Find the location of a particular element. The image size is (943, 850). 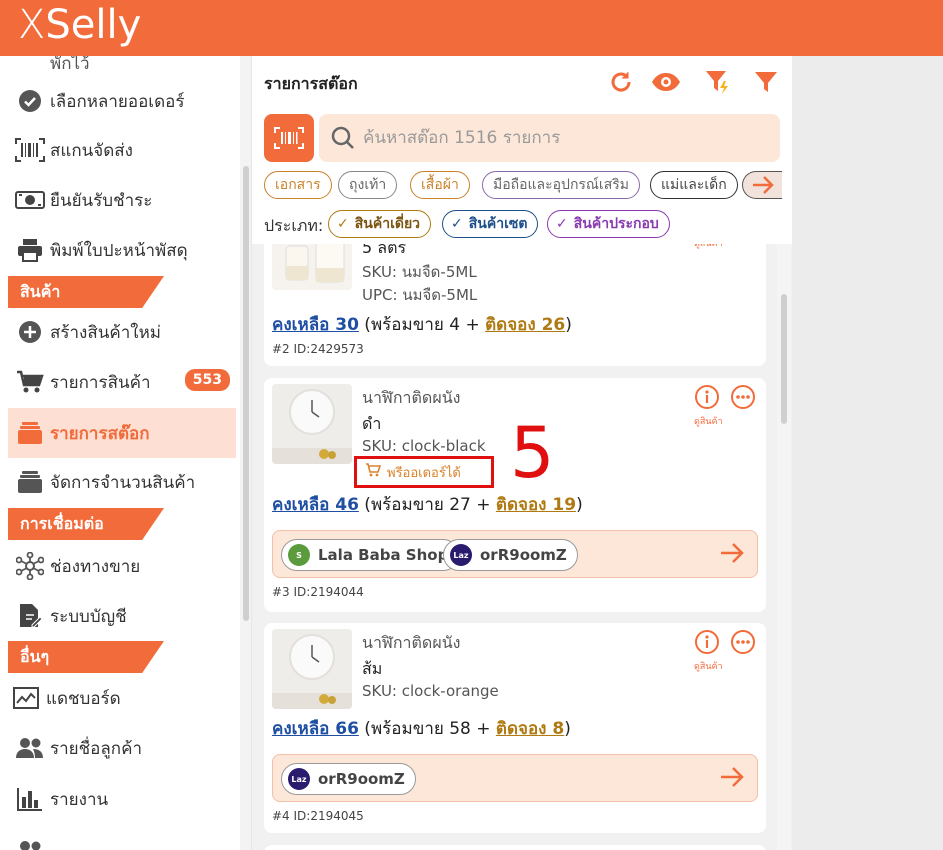

category-chip-documents: เอกสาร is located at coordinates (298, 185).